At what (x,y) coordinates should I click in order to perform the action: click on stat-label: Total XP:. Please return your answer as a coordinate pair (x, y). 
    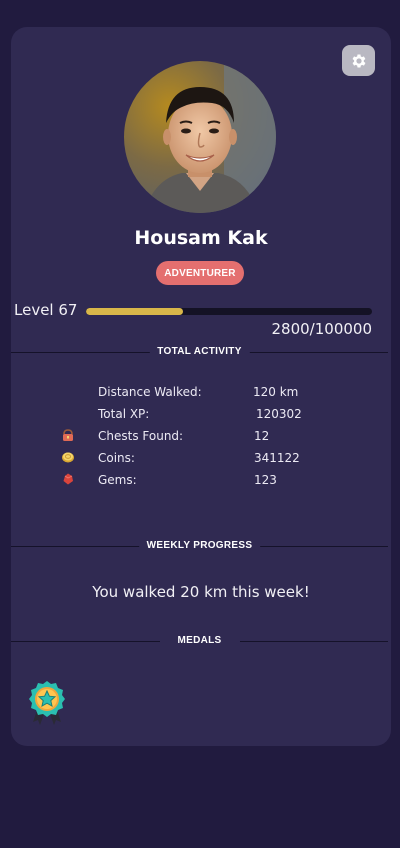
    Looking at the image, I should click on (124, 414).